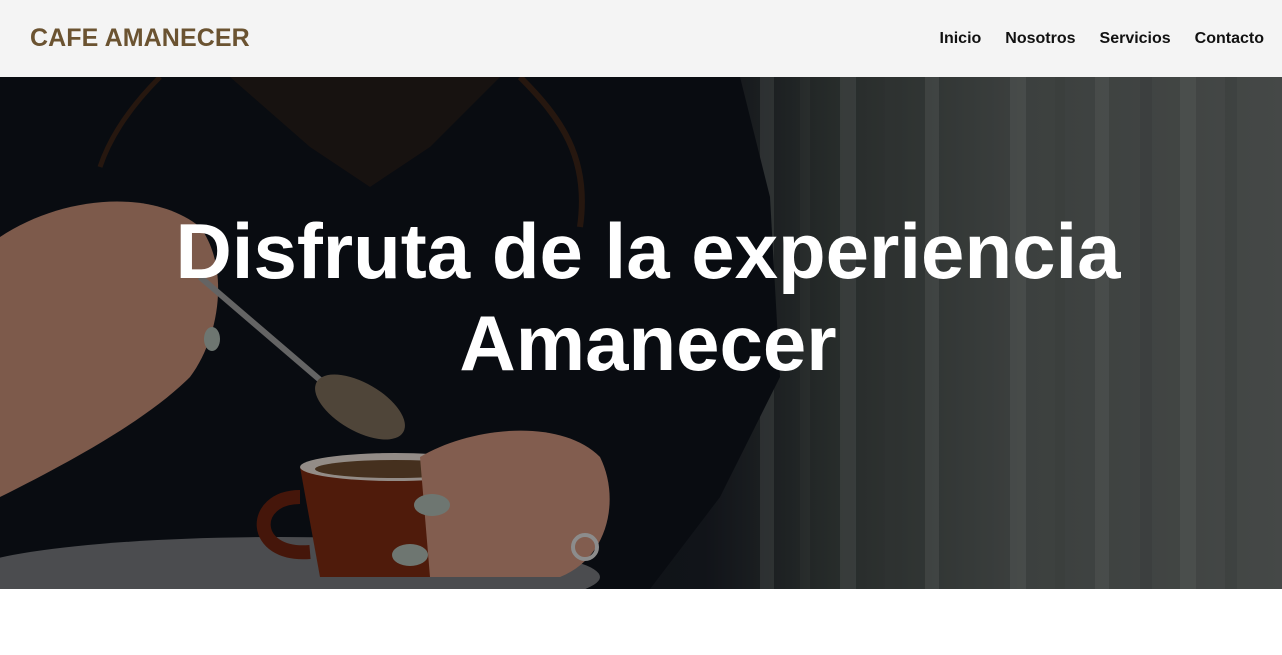 The height and width of the screenshot is (655, 1282). What do you see at coordinates (641, 622) in the screenshot?
I see `content-section` at bounding box center [641, 622].